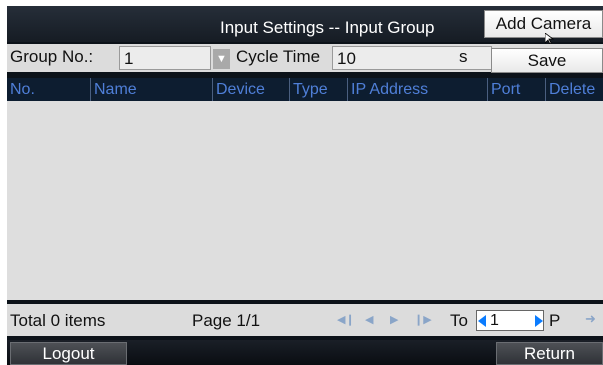 Image resolution: width=603 pixels, height=365 pixels. What do you see at coordinates (327, 27) in the screenshot?
I see `page-title: Input Settings -- Input Group` at bounding box center [327, 27].